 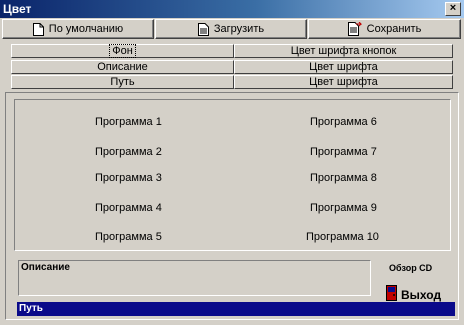 I want to click on close-button: ×, so click(x=453, y=9).